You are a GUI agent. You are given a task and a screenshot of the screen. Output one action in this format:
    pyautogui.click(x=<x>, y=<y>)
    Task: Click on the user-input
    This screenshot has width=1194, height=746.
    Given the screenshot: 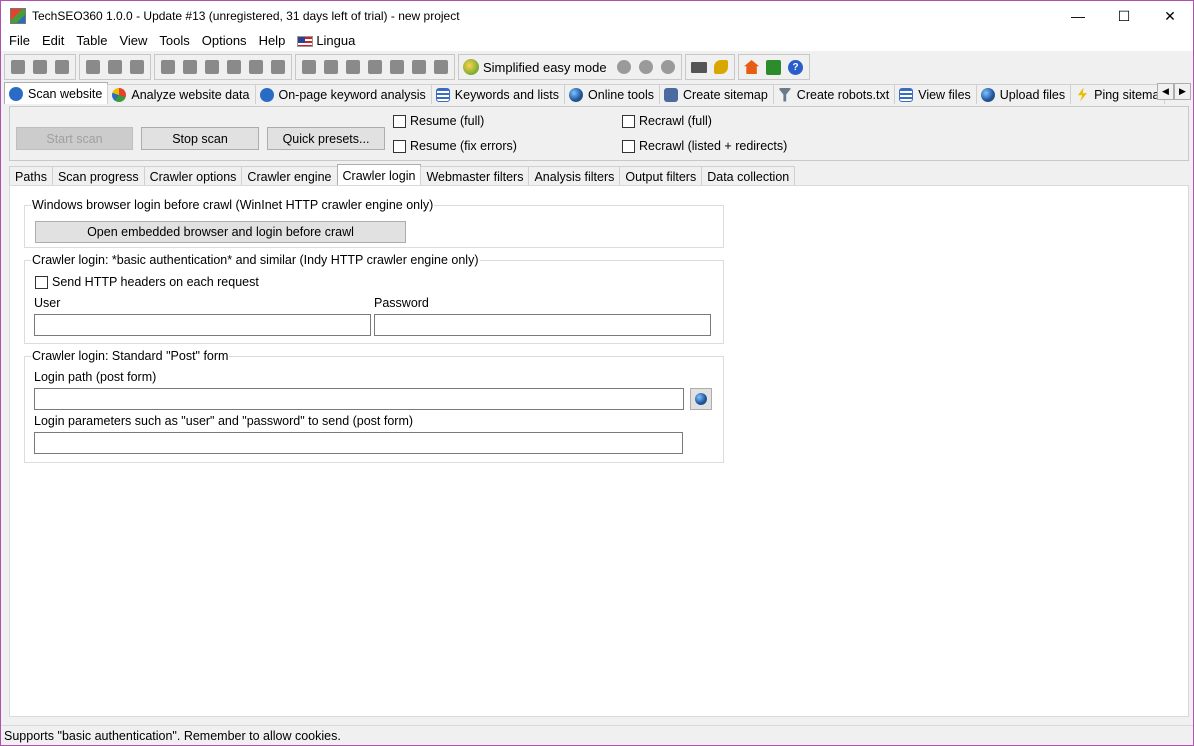 What is the action you would take?
    pyautogui.click(x=202, y=325)
    